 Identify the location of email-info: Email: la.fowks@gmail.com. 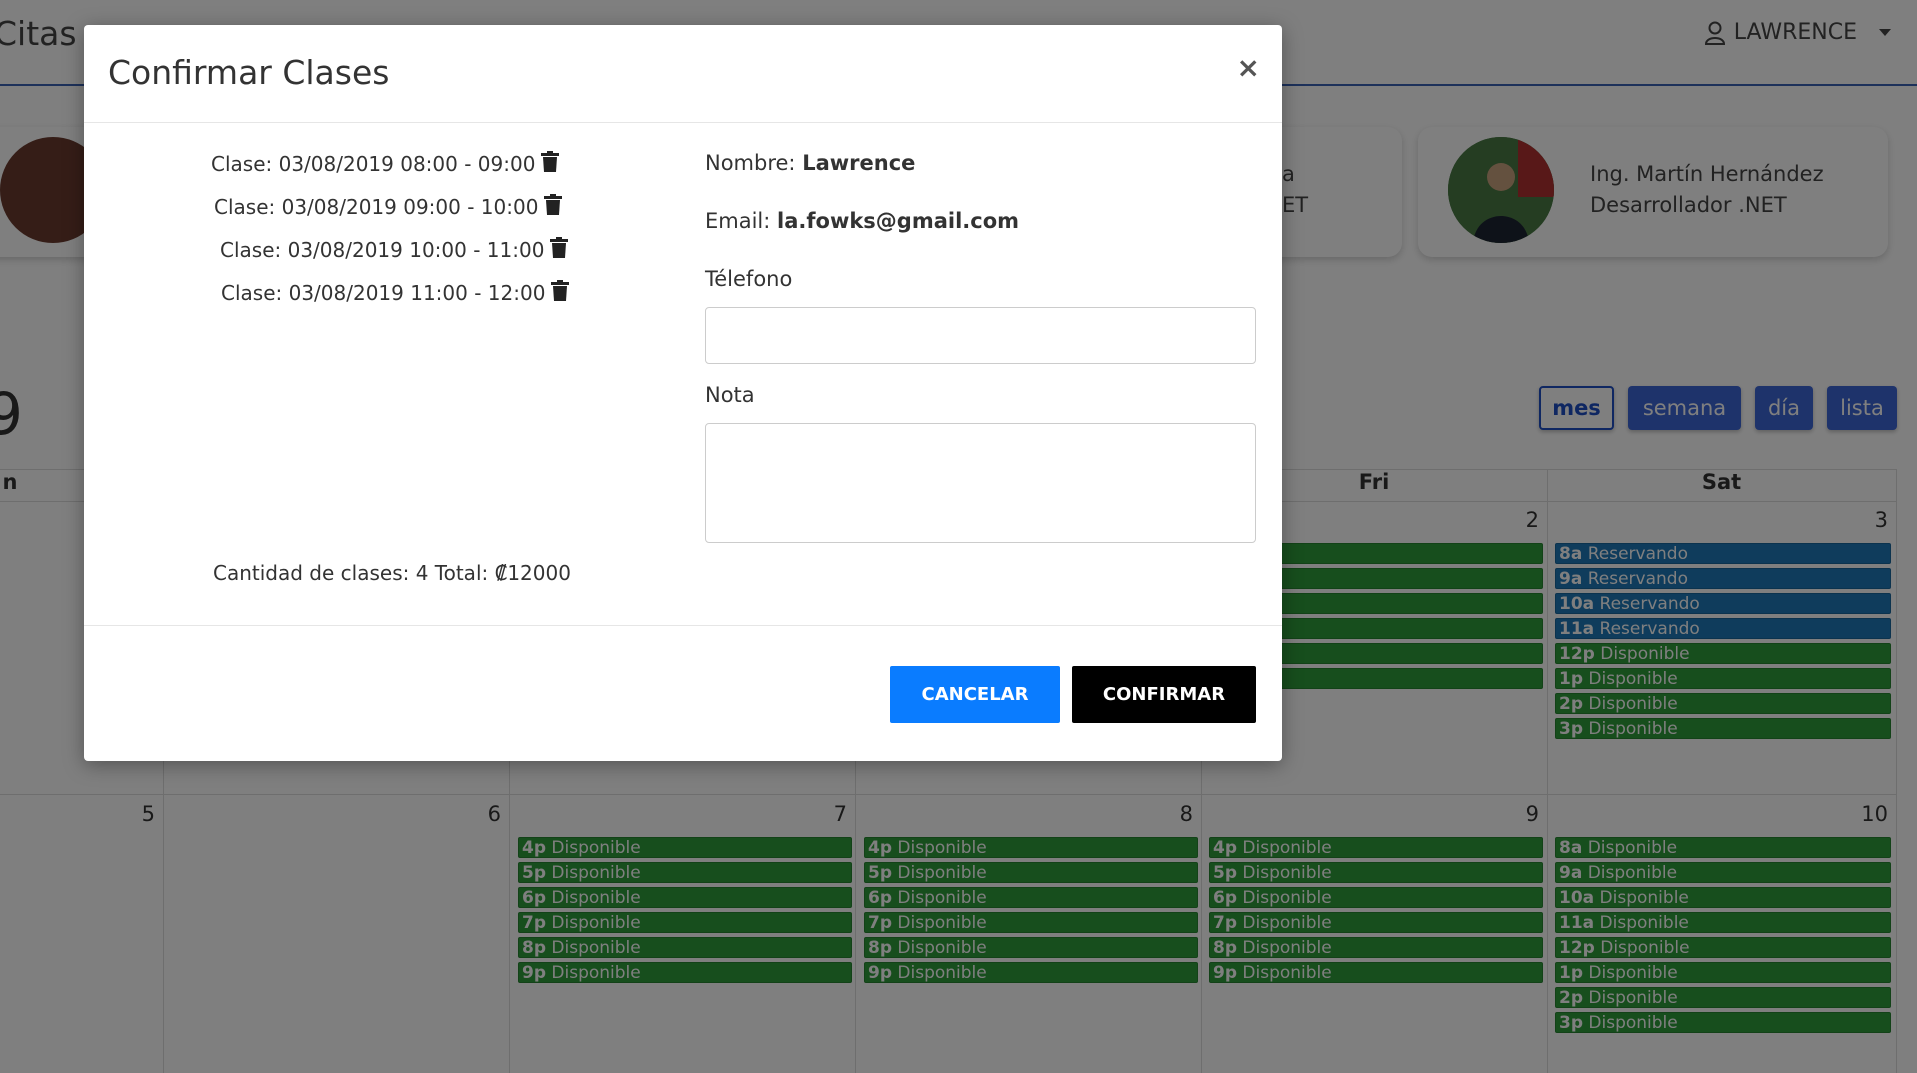
(862, 221).